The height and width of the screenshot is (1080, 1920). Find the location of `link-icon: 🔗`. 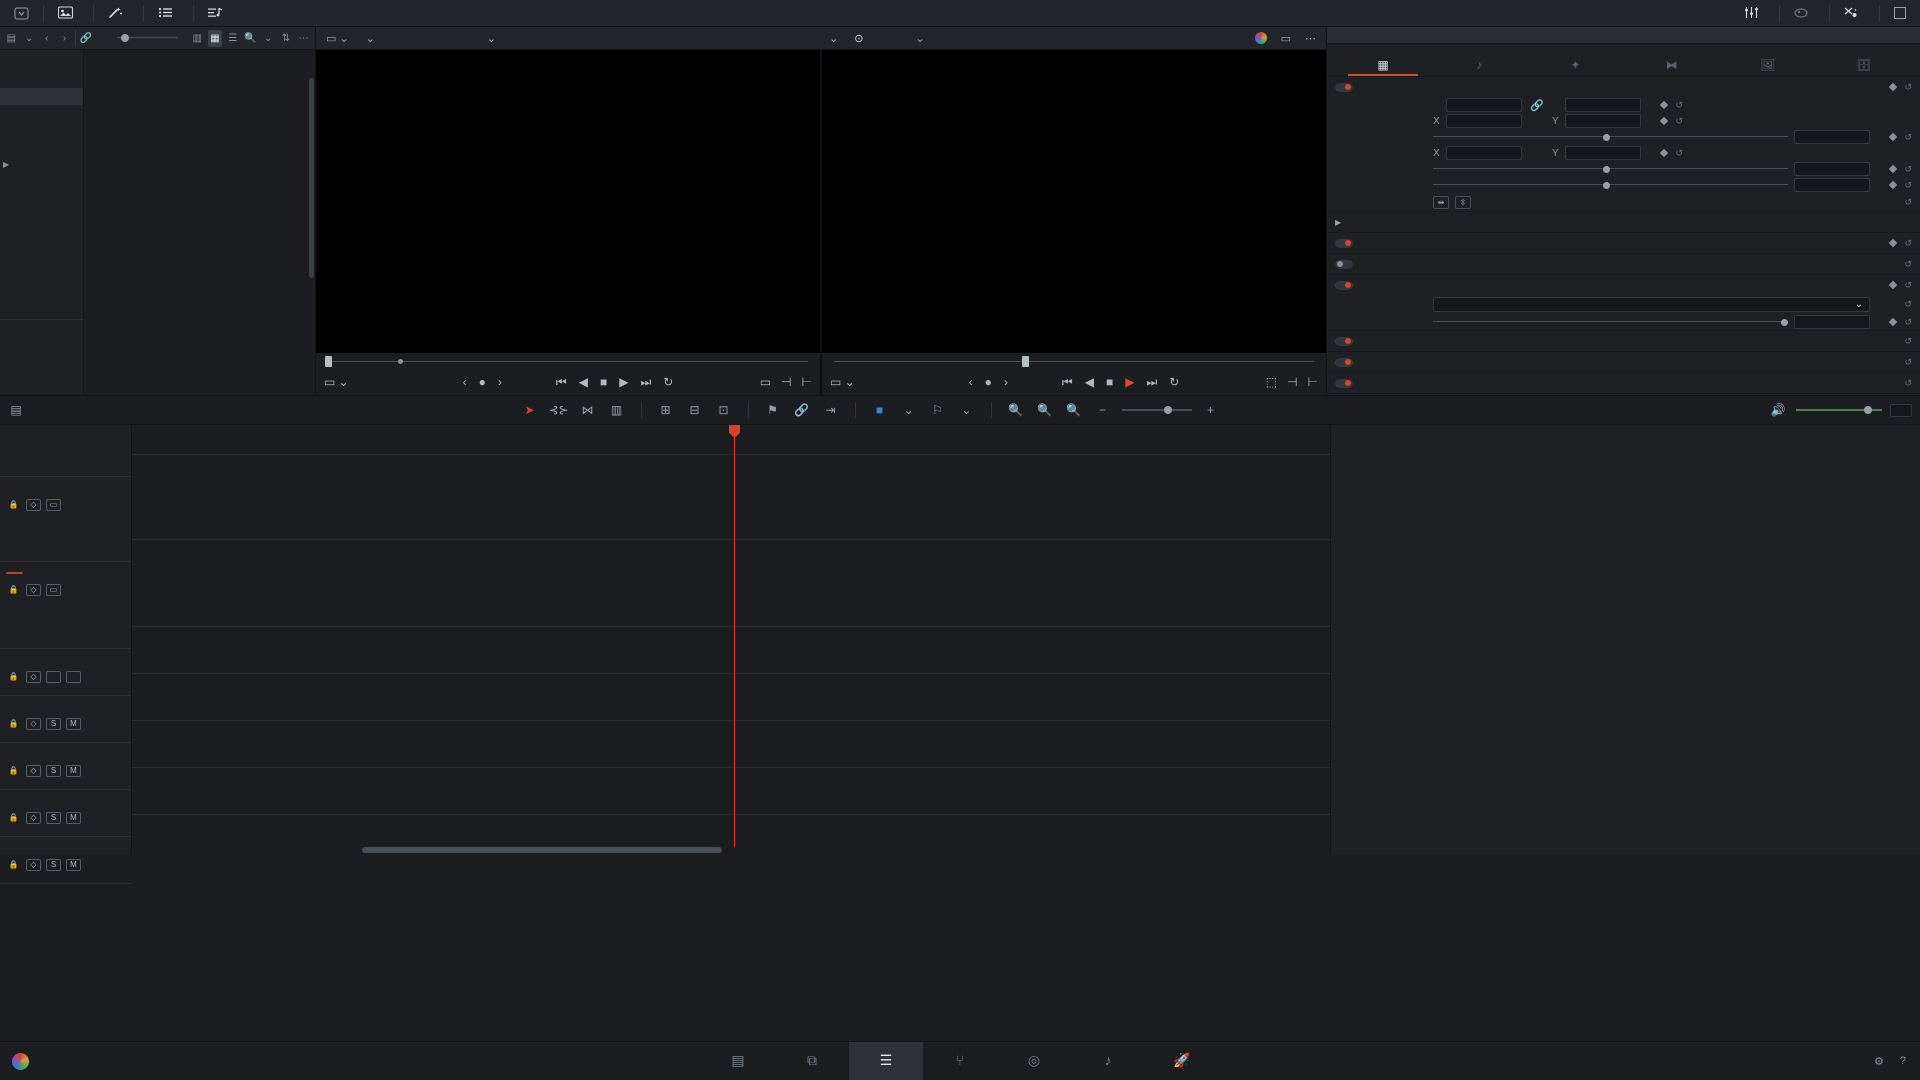

link-icon: 🔗 is located at coordinates (1537, 105).